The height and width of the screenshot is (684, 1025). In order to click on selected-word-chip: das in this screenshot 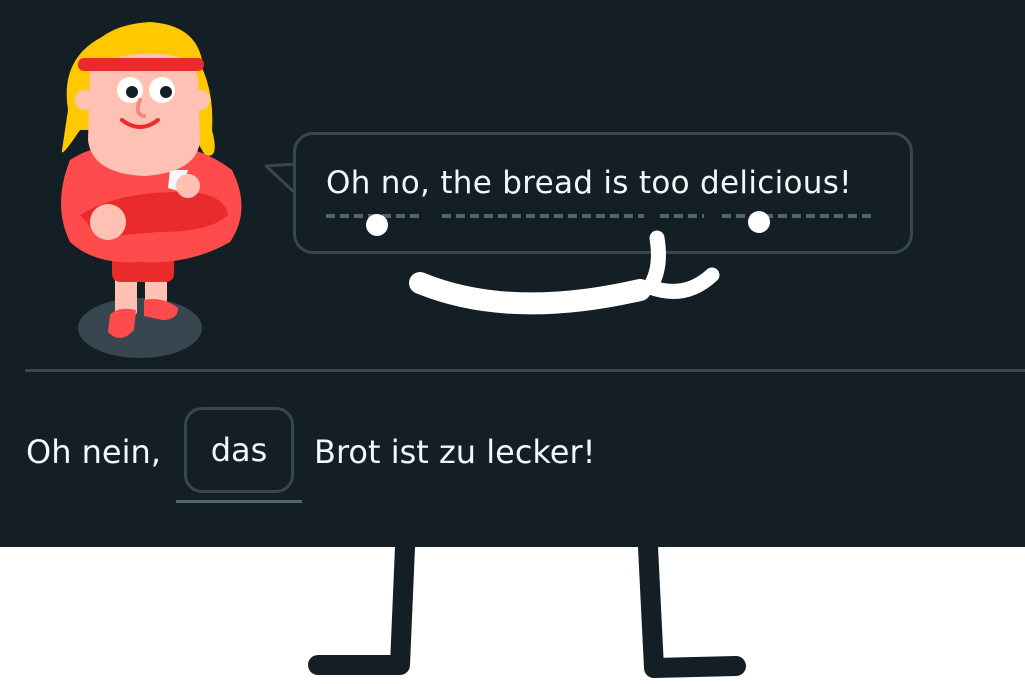, I will do `click(239, 450)`.